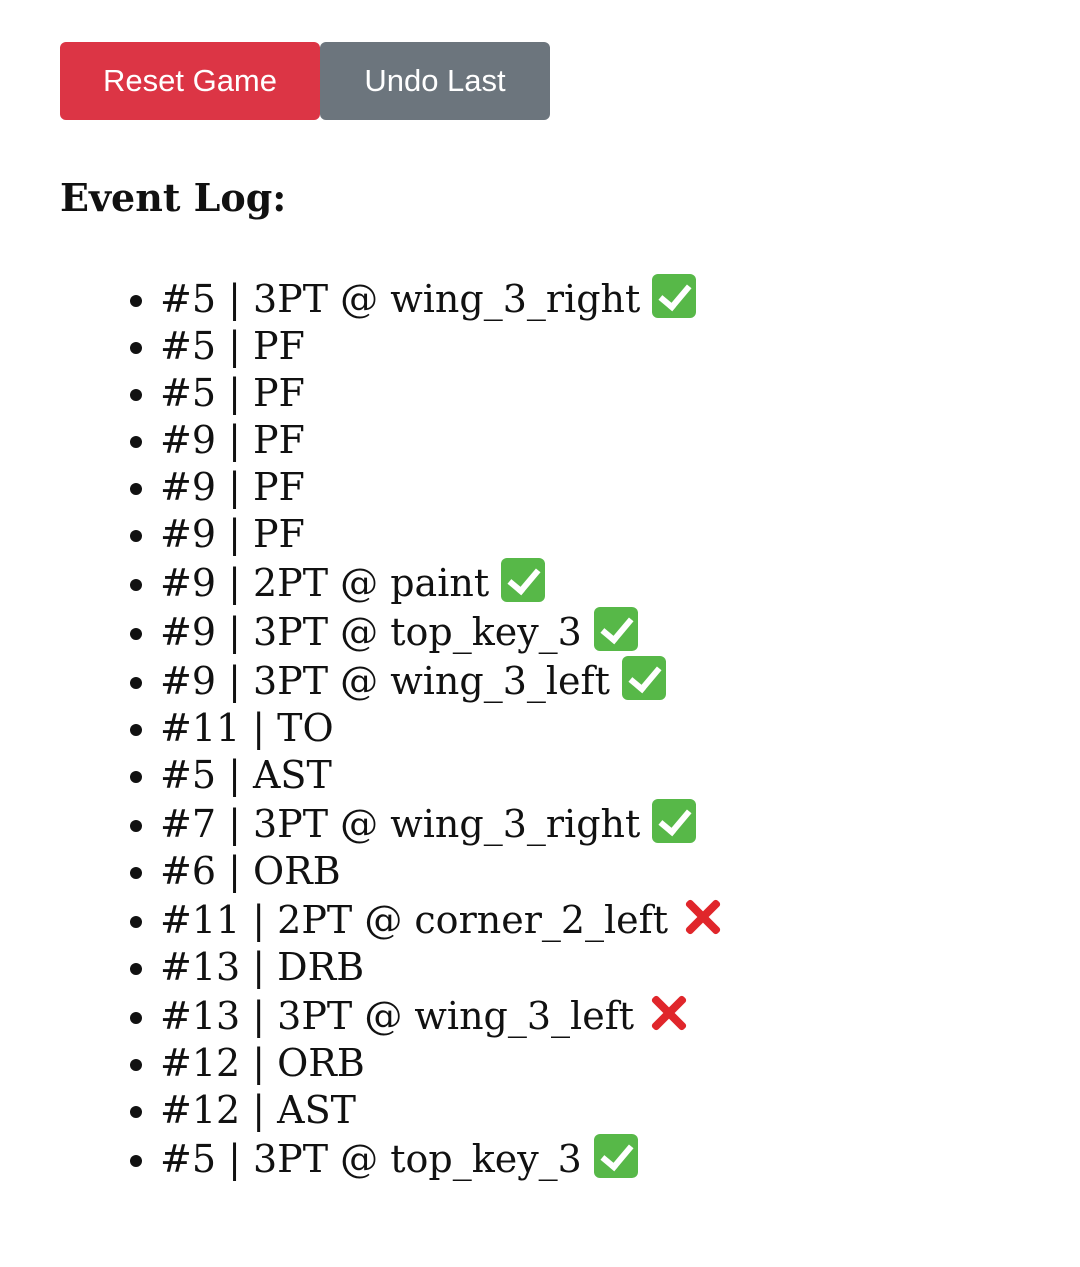  I want to click on event-log-item: #11 | TO, so click(442, 728).